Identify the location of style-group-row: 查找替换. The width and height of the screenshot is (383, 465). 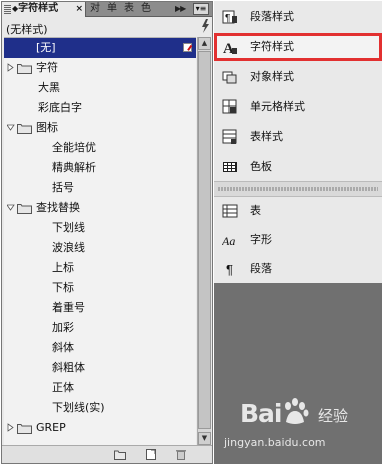
(100, 208).